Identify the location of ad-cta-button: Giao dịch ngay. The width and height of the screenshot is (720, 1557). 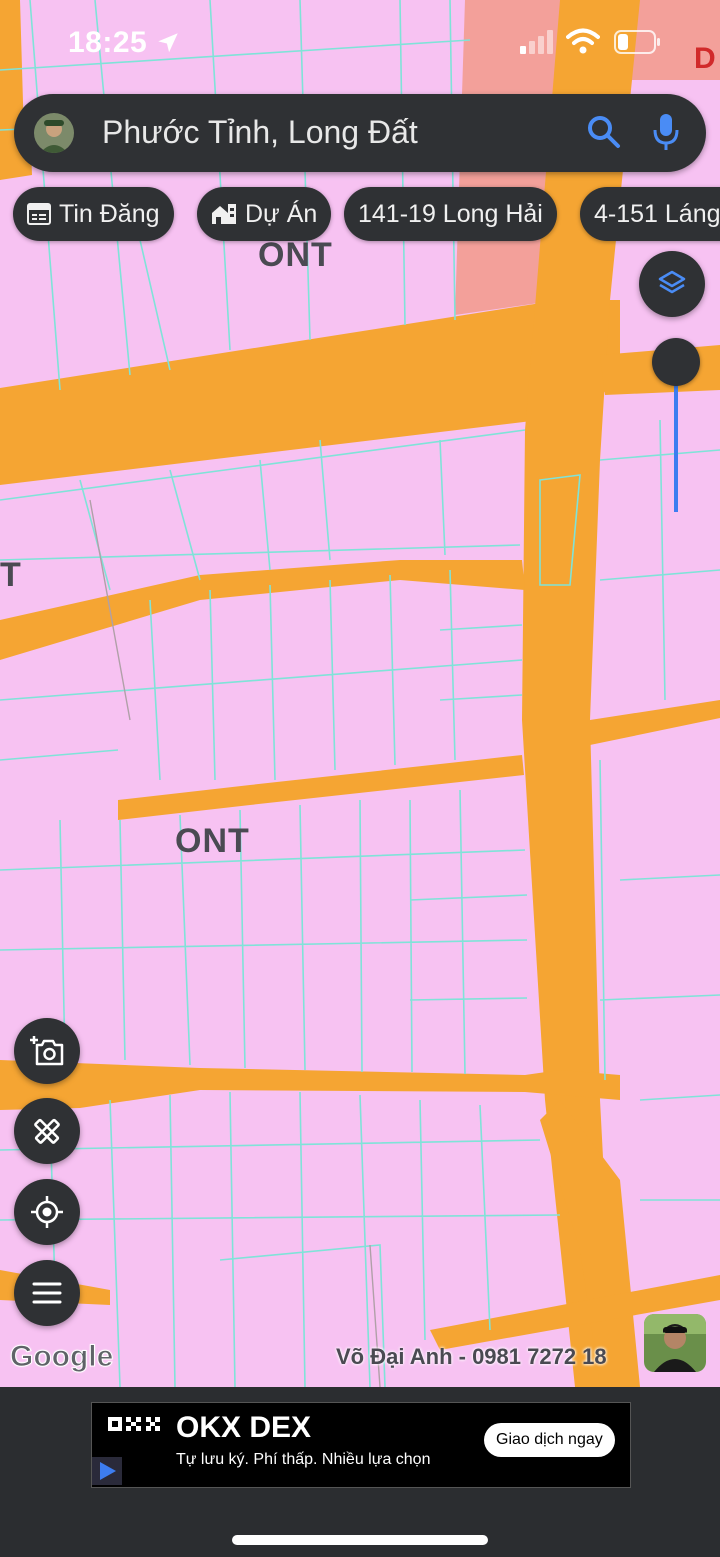
(549, 1440).